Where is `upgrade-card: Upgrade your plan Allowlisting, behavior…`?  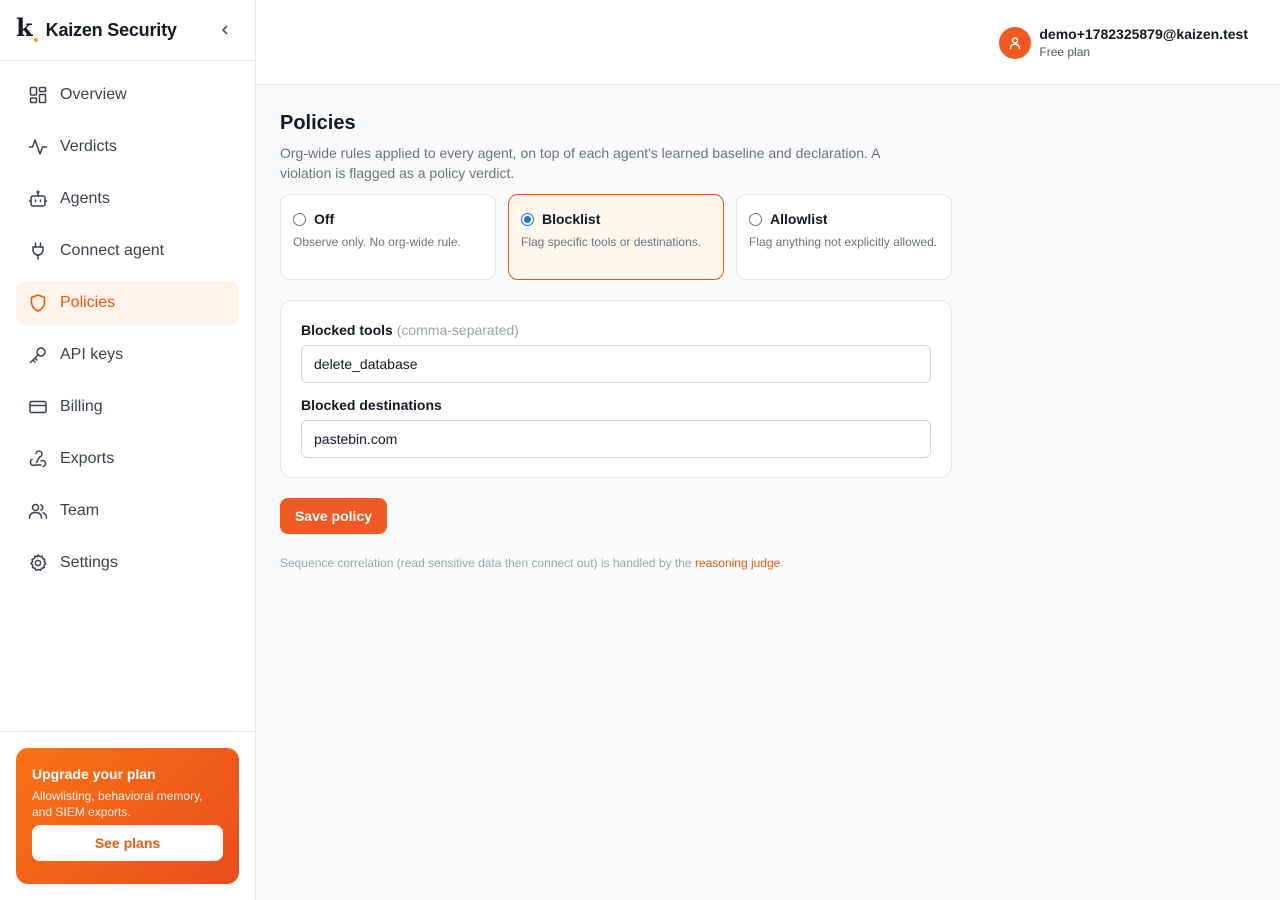
upgrade-card: Upgrade your plan Allowlisting, behavior… is located at coordinates (127, 816).